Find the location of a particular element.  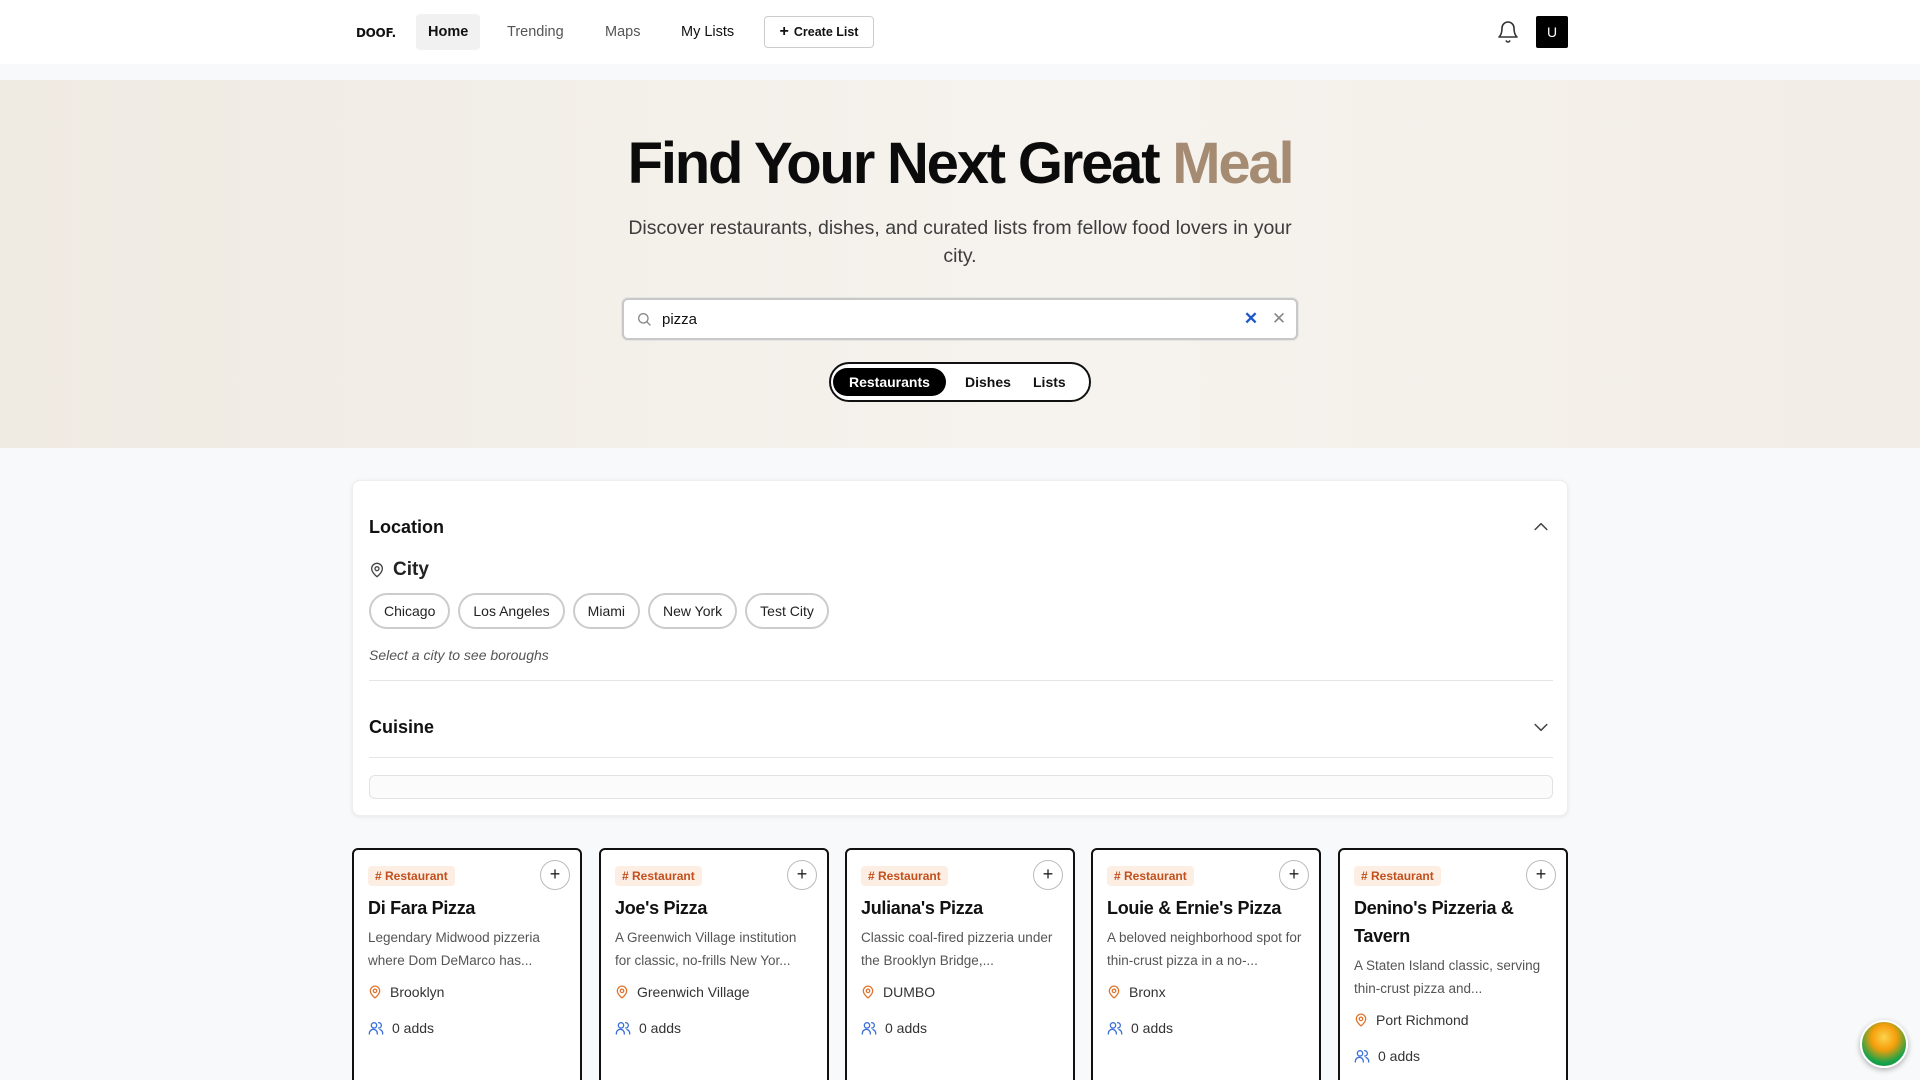

restaurant-location: Port Richmond is located at coordinates (1411, 1020).